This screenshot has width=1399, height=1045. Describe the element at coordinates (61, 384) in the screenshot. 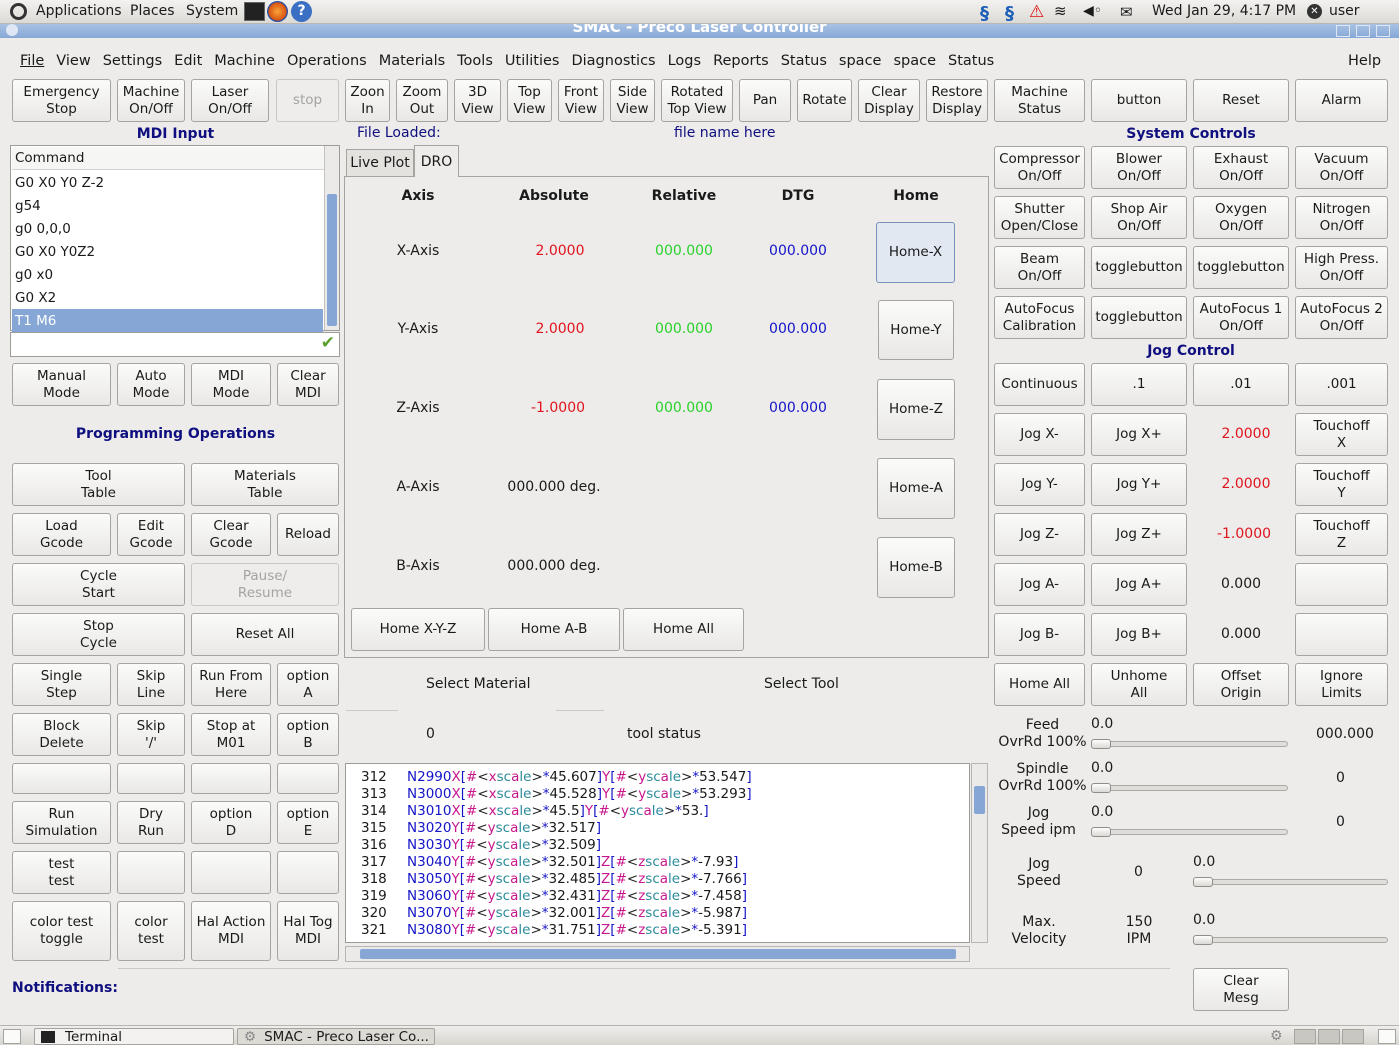

I see `manual-mode-button: Manual Mode` at that location.